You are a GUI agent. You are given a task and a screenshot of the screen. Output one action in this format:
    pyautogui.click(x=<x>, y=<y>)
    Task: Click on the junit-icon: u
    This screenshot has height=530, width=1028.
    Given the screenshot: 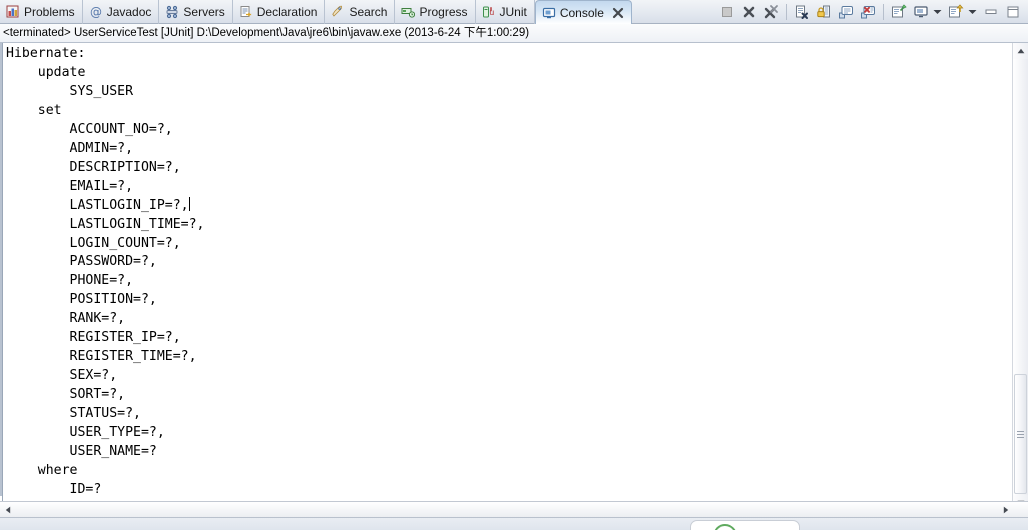 What is the action you would take?
    pyautogui.click(x=489, y=12)
    